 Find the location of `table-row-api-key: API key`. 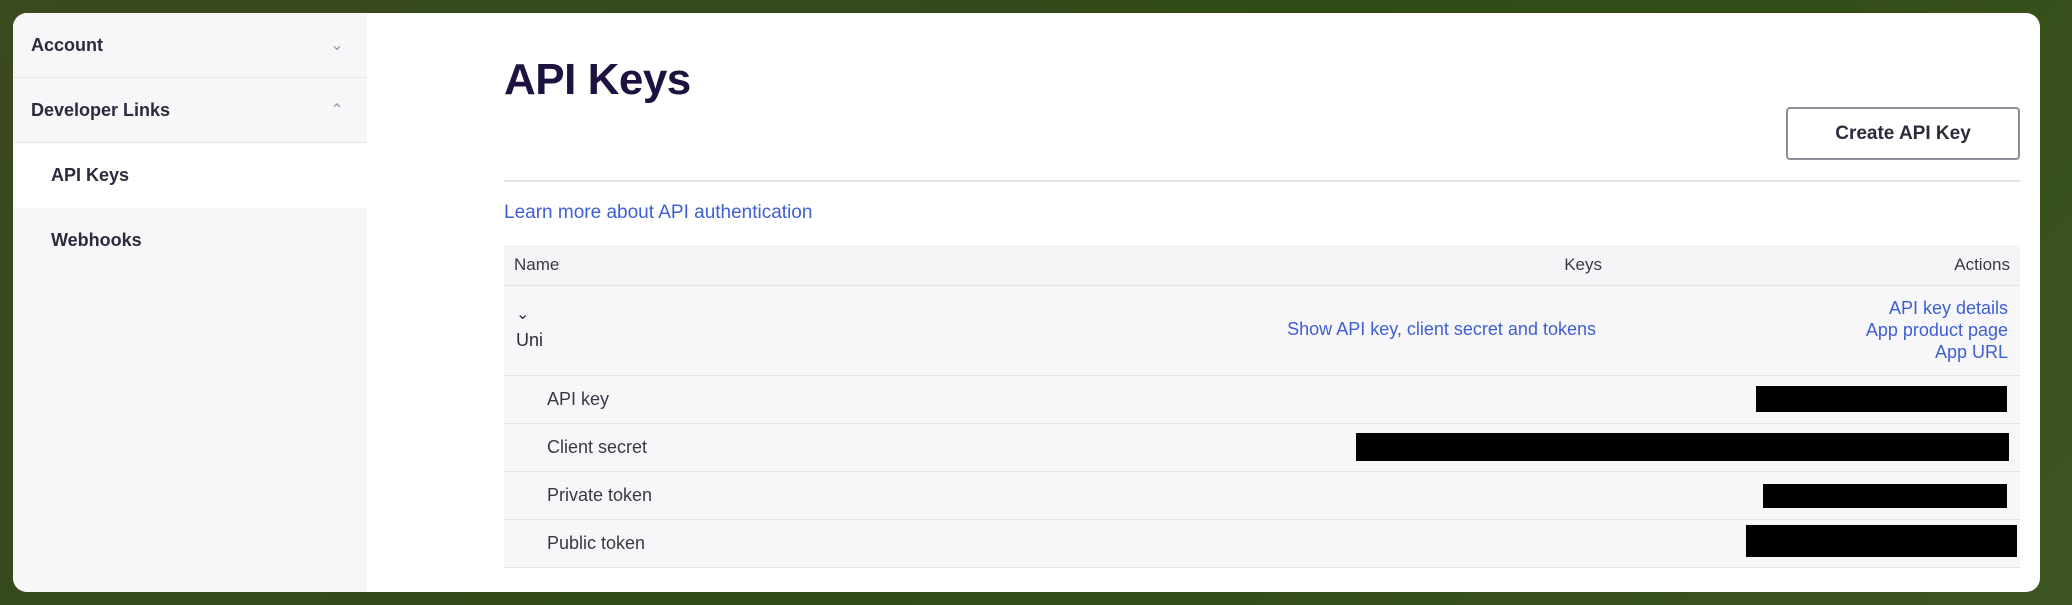

table-row-api-key: API key is located at coordinates (1262, 400).